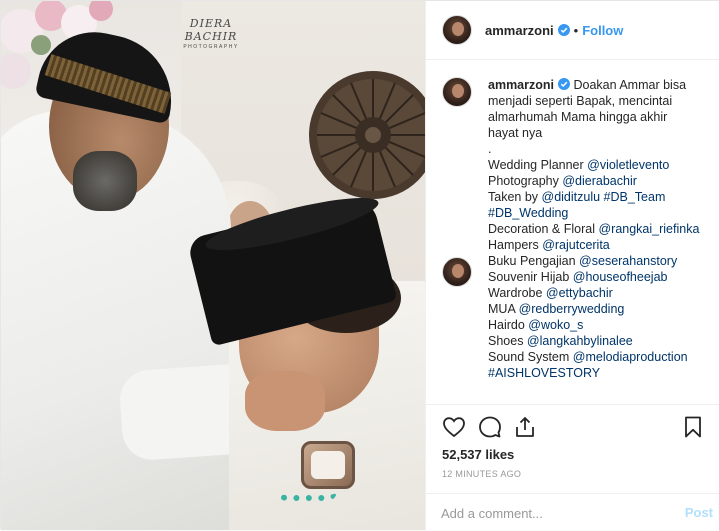 The height and width of the screenshot is (531, 719). I want to click on action-icons, so click(573, 429).